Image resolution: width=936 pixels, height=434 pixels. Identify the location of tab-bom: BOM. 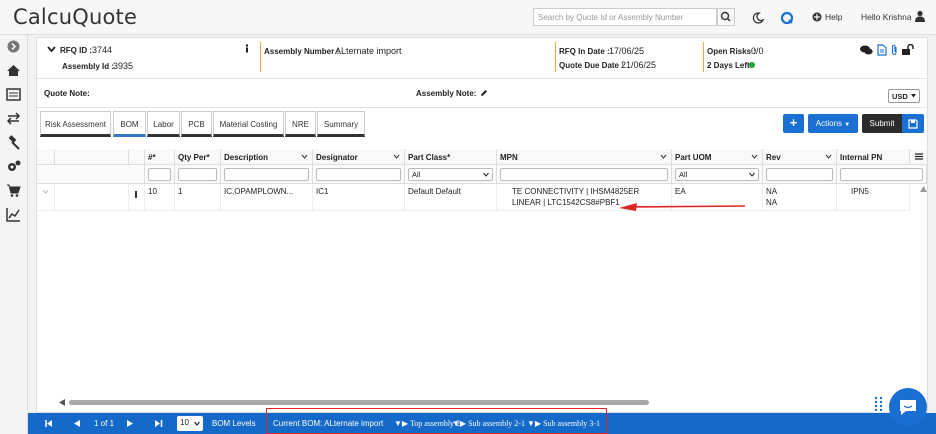
(129, 124).